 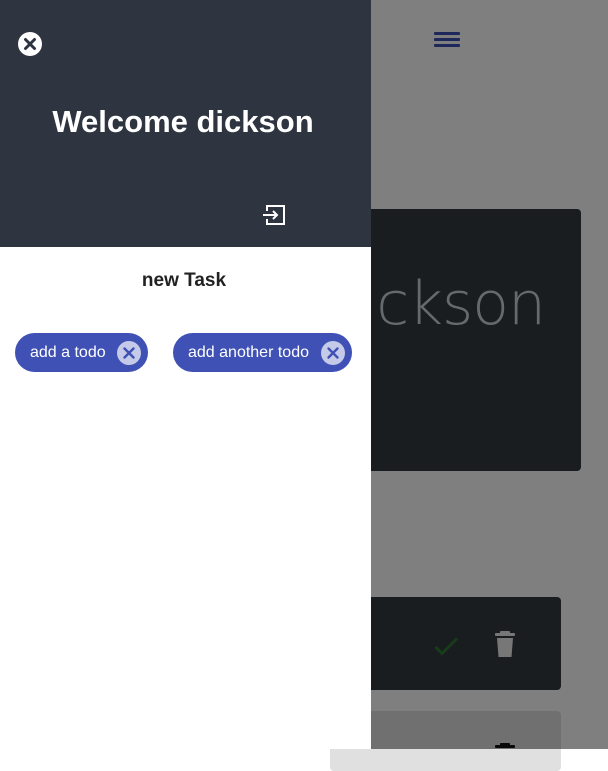 What do you see at coordinates (68, 352) in the screenshot?
I see `chip-label: add a todo` at bounding box center [68, 352].